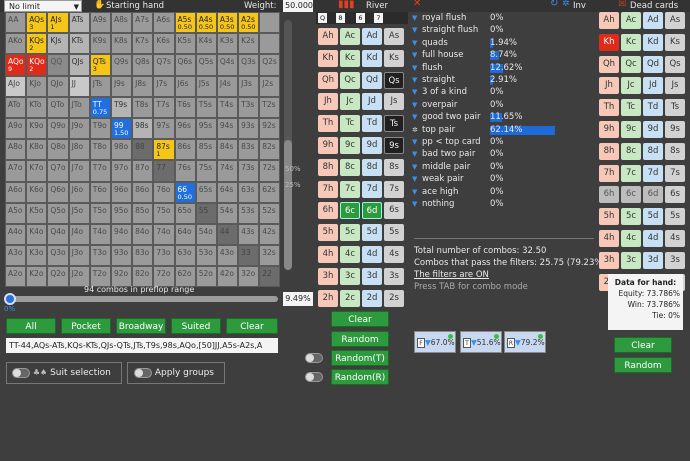  What do you see at coordinates (579, 6) in the screenshot?
I see `inv-label: Inv` at bounding box center [579, 6].